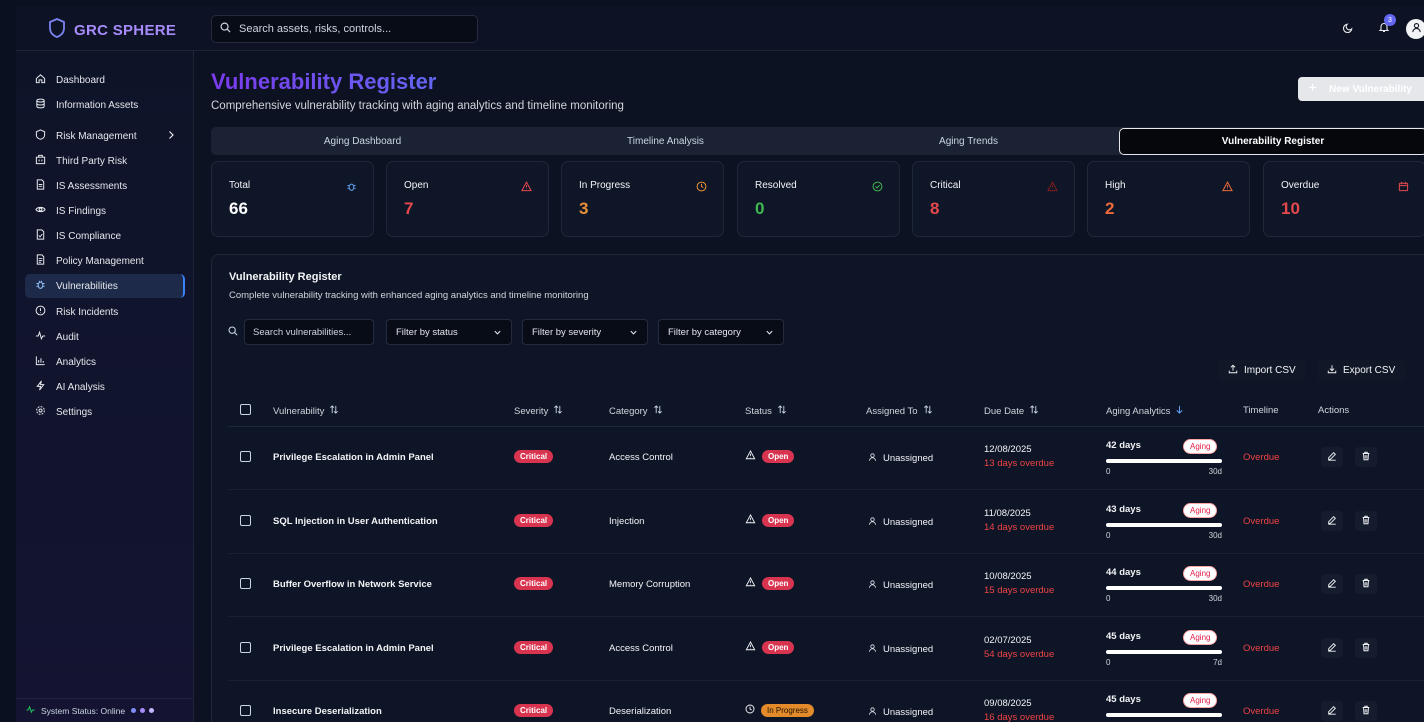  Describe the element at coordinates (105, 261) in the screenshot. I see `sidebar-item-policy-management: Policy Management` at that location.